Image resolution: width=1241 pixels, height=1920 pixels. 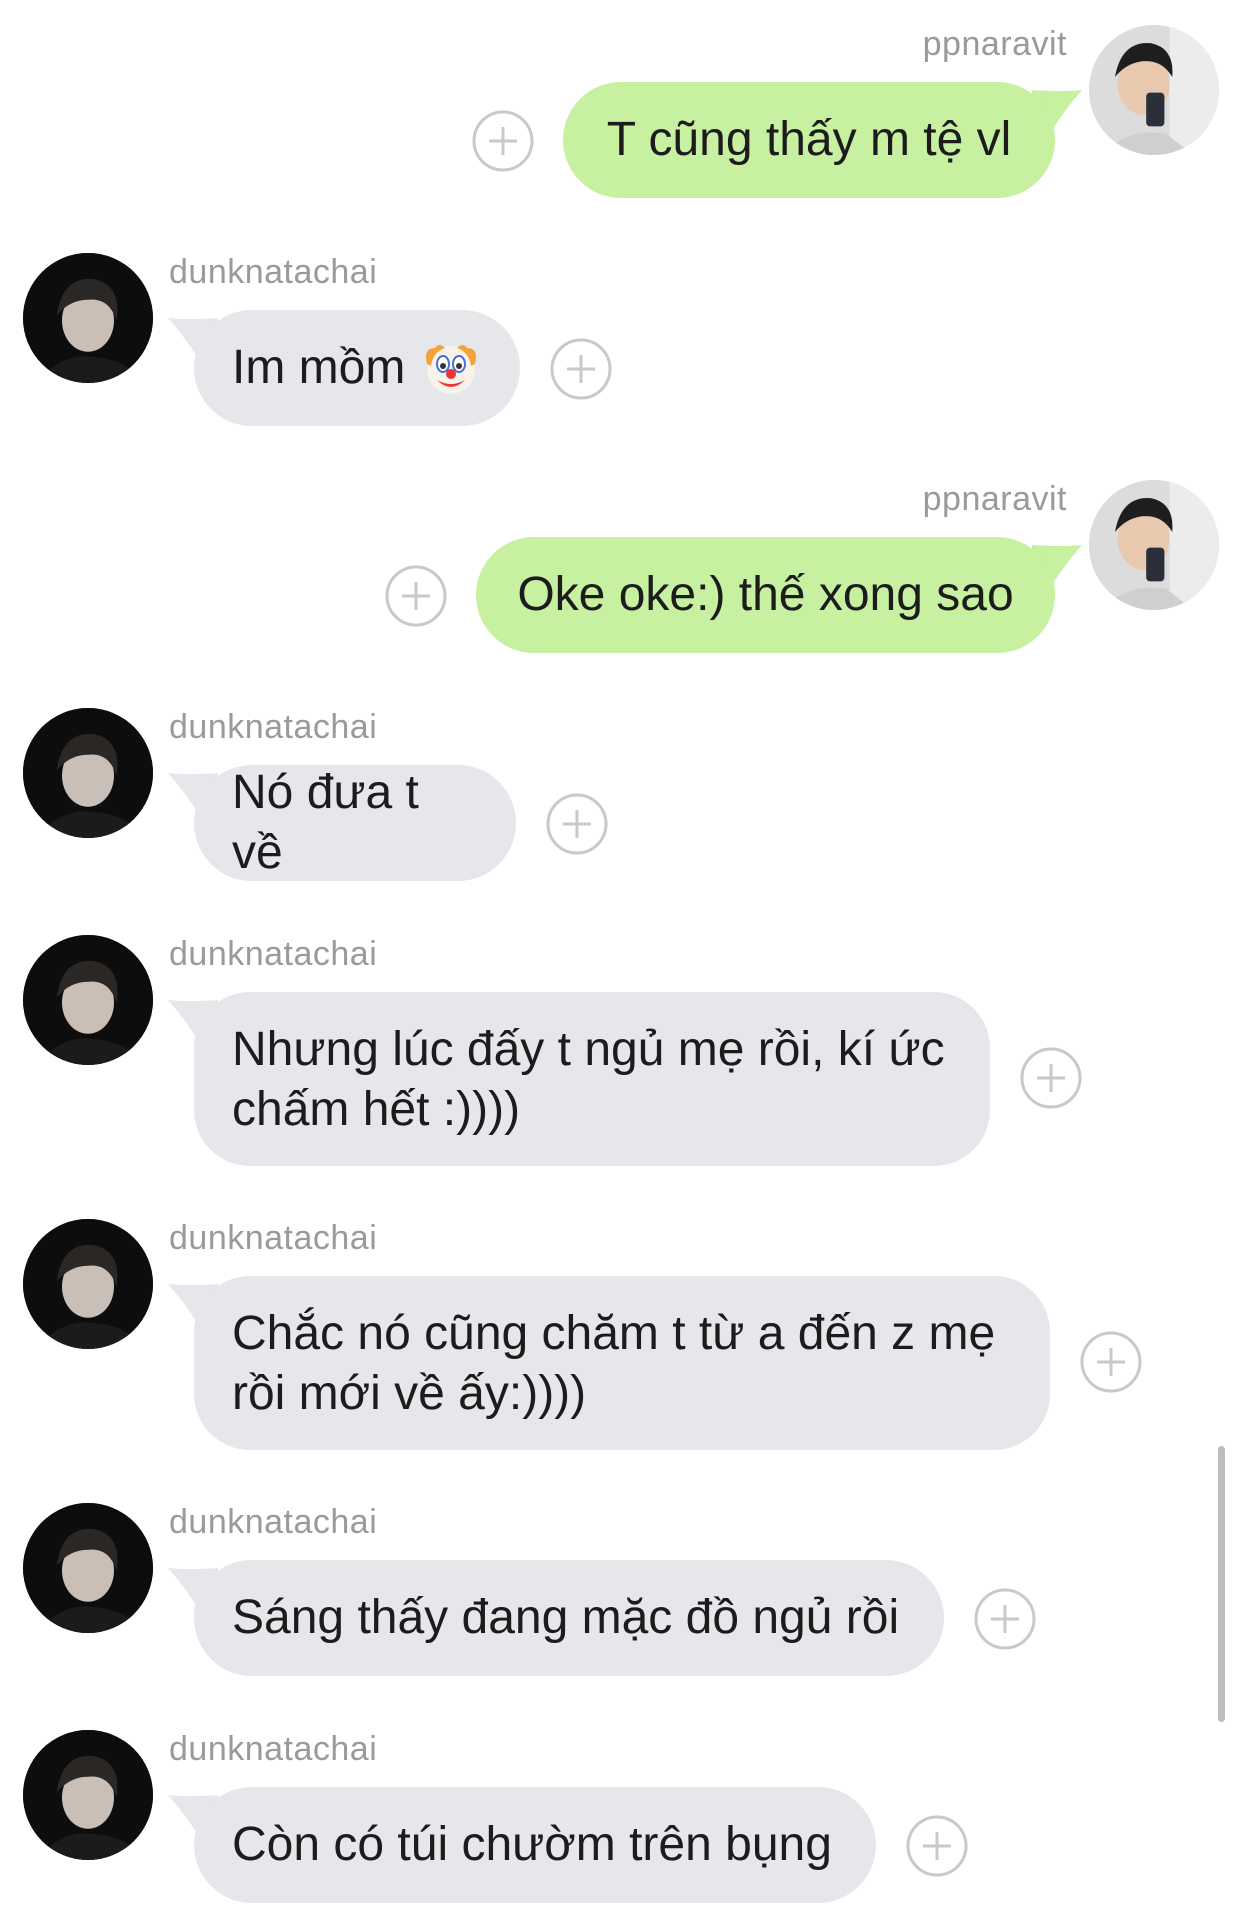 What do you see at coordinates (451, 368) in the screenshot?
I see `clown-face-emoji` at bounding box center [451, 368].